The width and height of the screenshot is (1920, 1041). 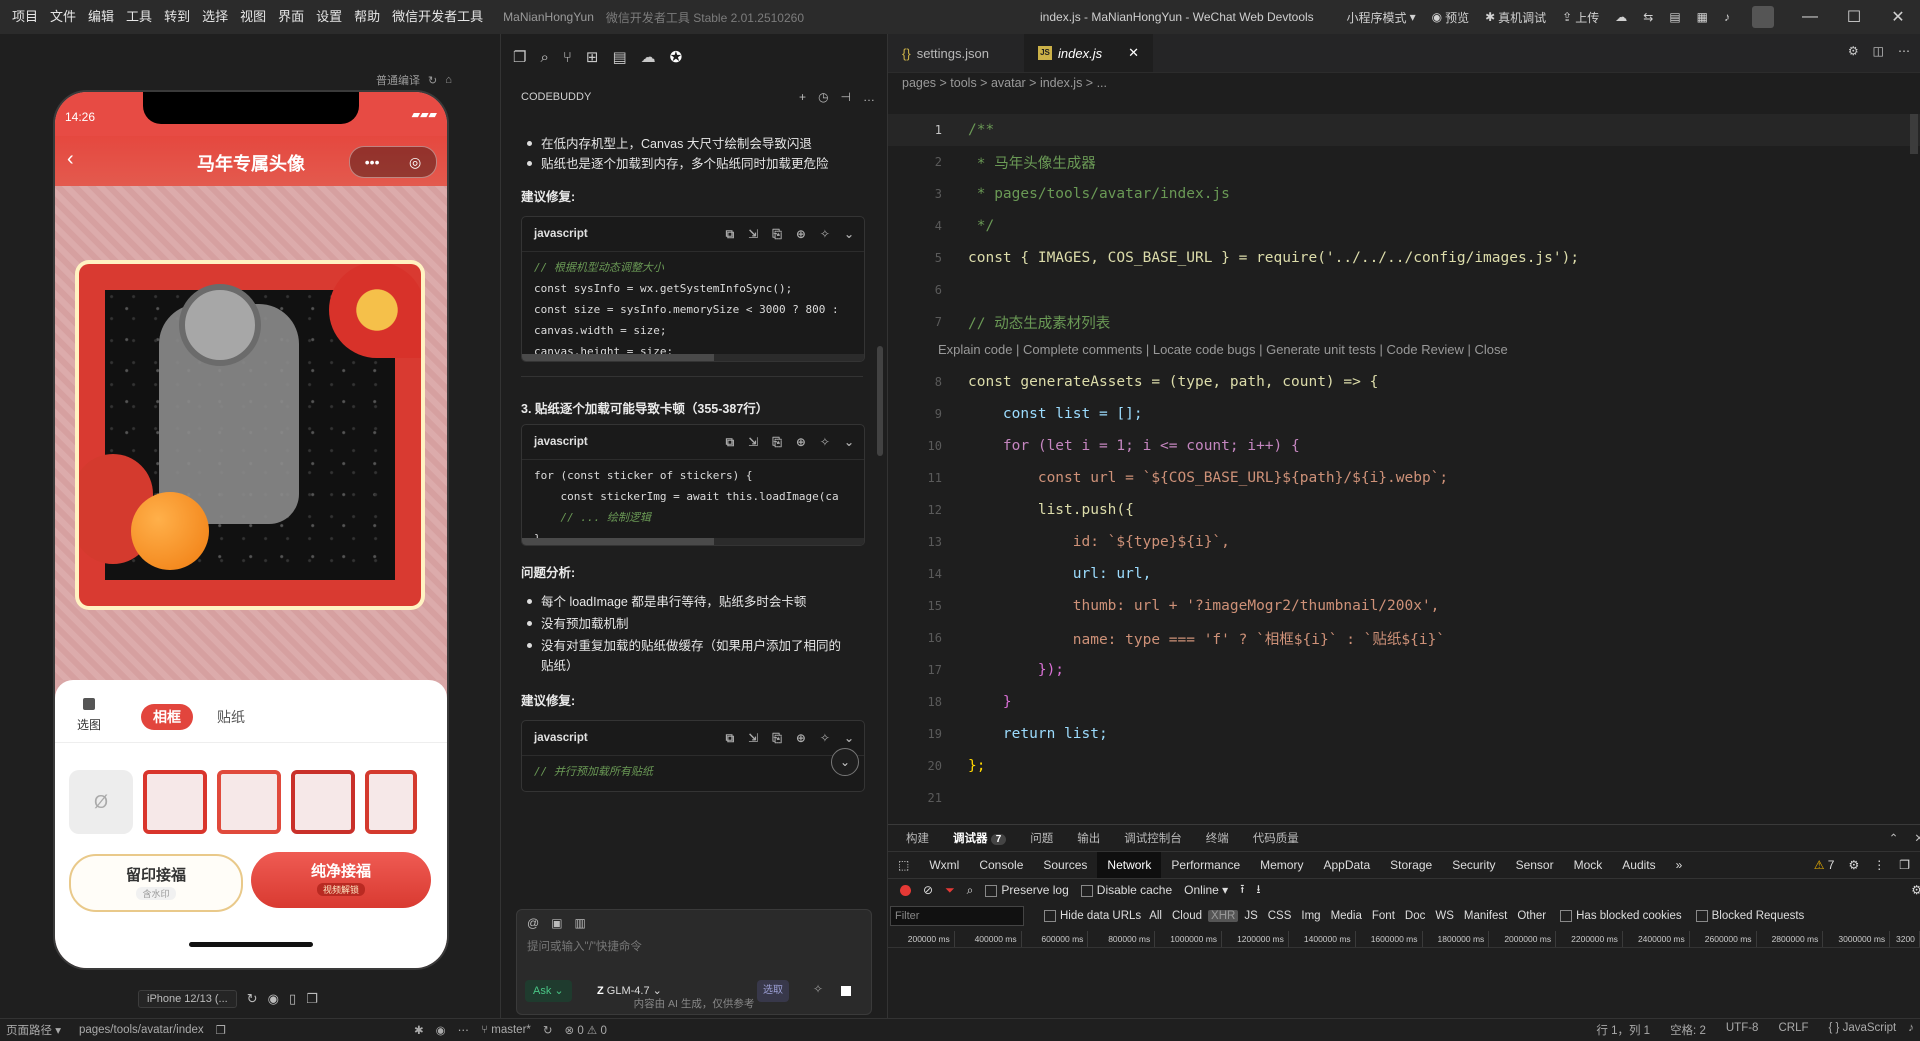 I want to click on blocked-cookies-checkbox: Has blocked cookies, so click(x=1621, y=915).